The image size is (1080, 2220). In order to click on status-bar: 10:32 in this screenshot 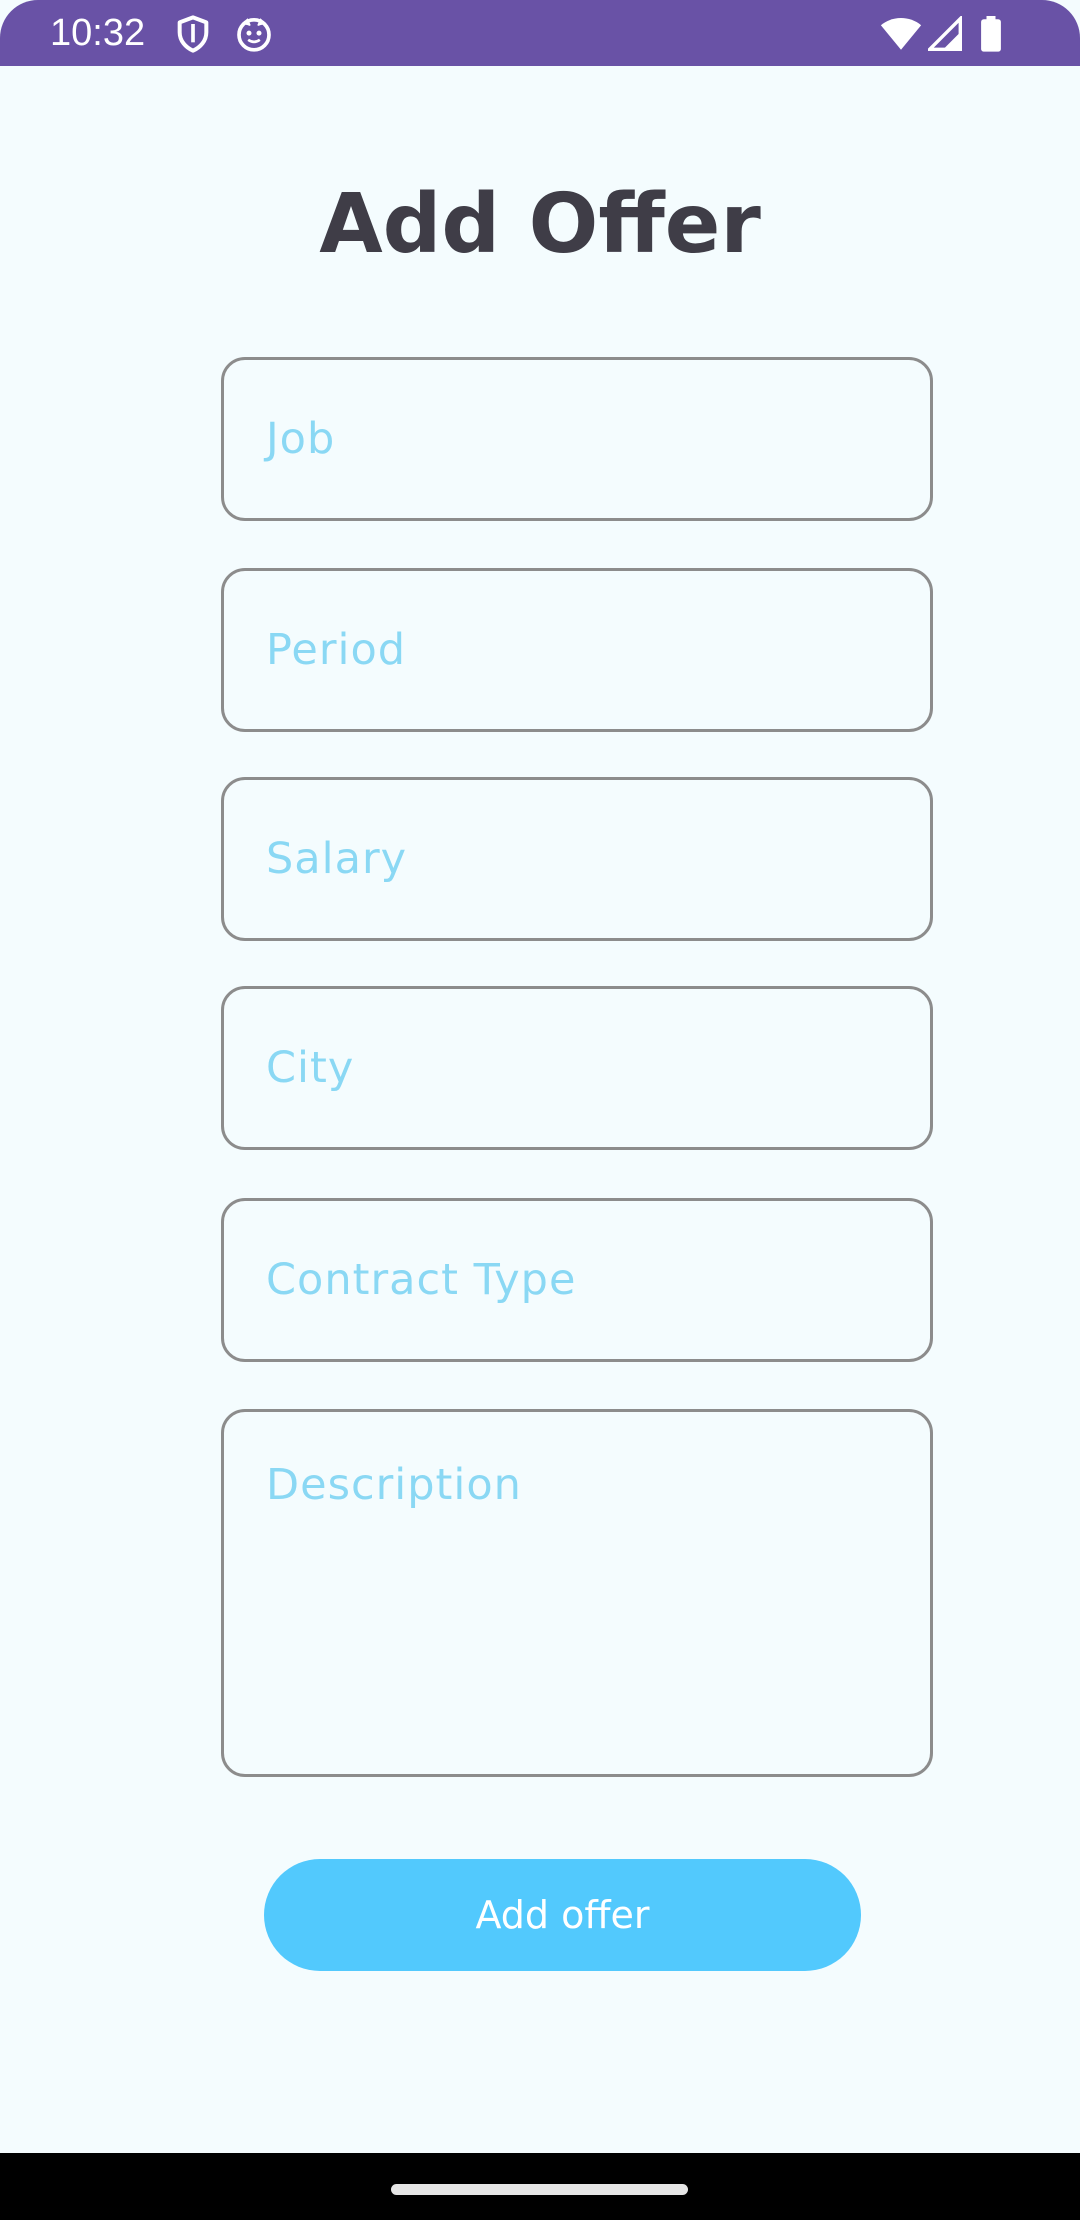, I will do `click(540, 33)`.